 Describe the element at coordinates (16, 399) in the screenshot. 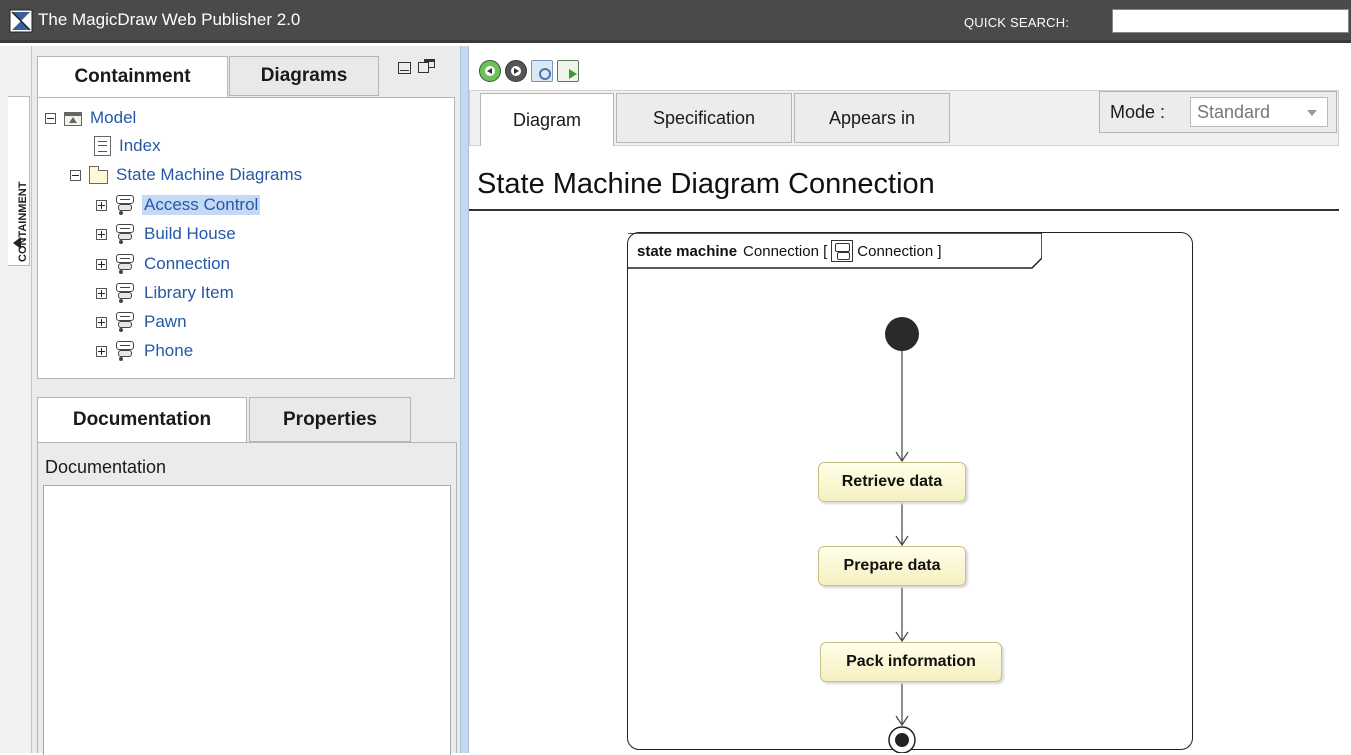

I see `side-strip: CONTAINMENT` at that location.